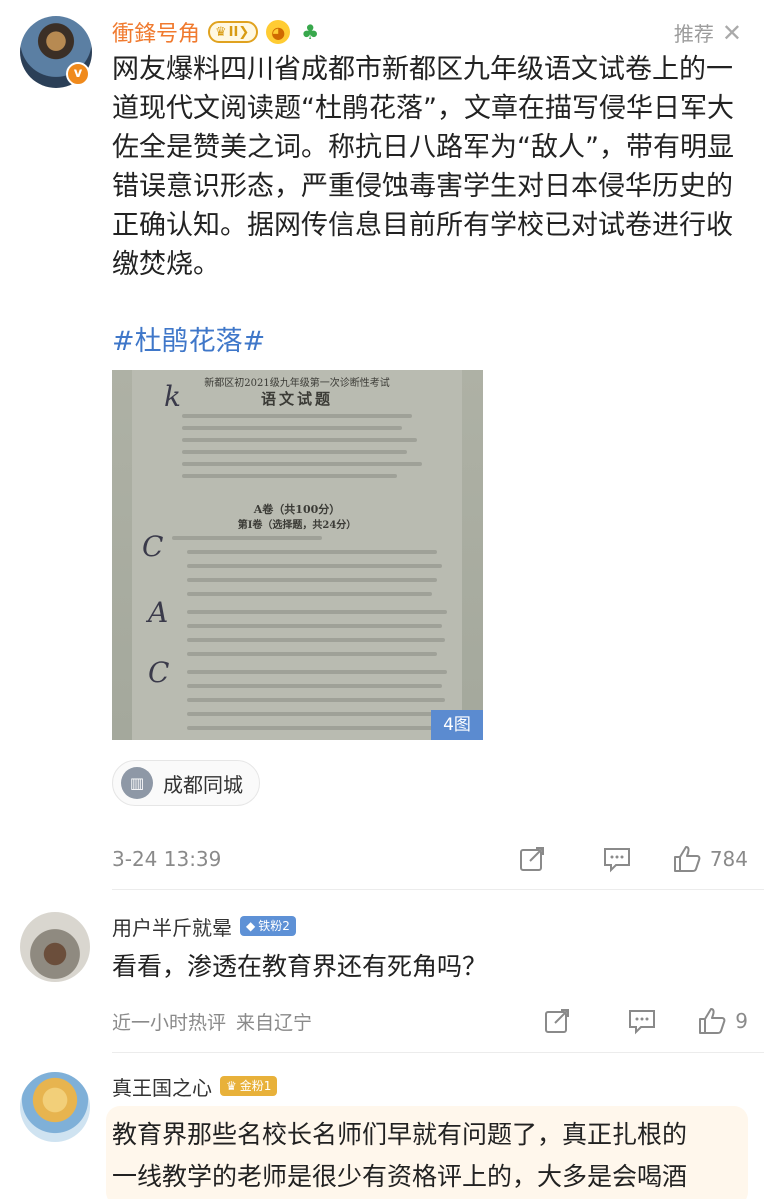 The image size is (764, 1199). I want to click on comment-reply-button, so click(642, 1021).